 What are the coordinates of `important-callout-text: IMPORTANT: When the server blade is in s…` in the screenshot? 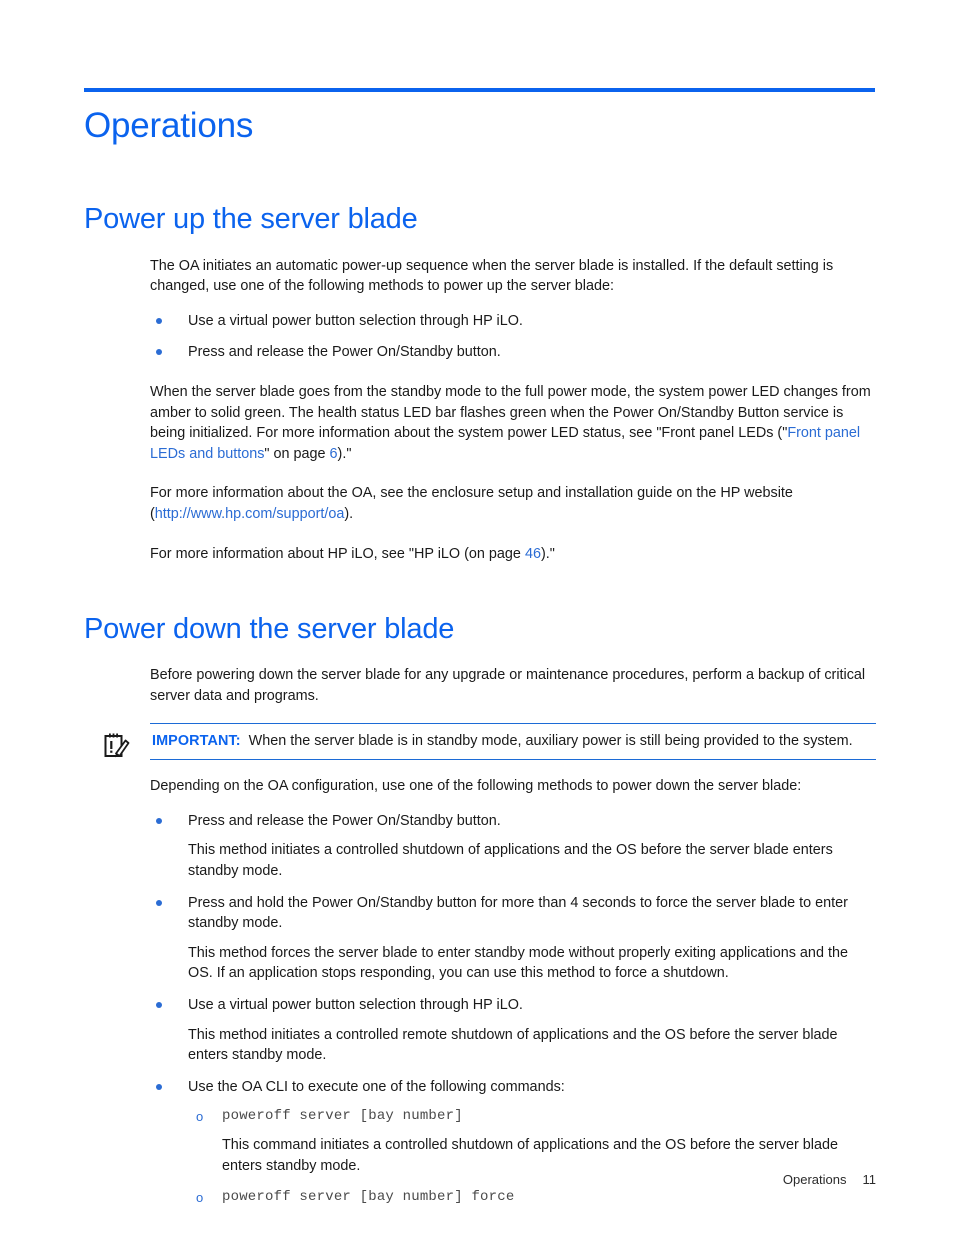 It's located at (513, 741).